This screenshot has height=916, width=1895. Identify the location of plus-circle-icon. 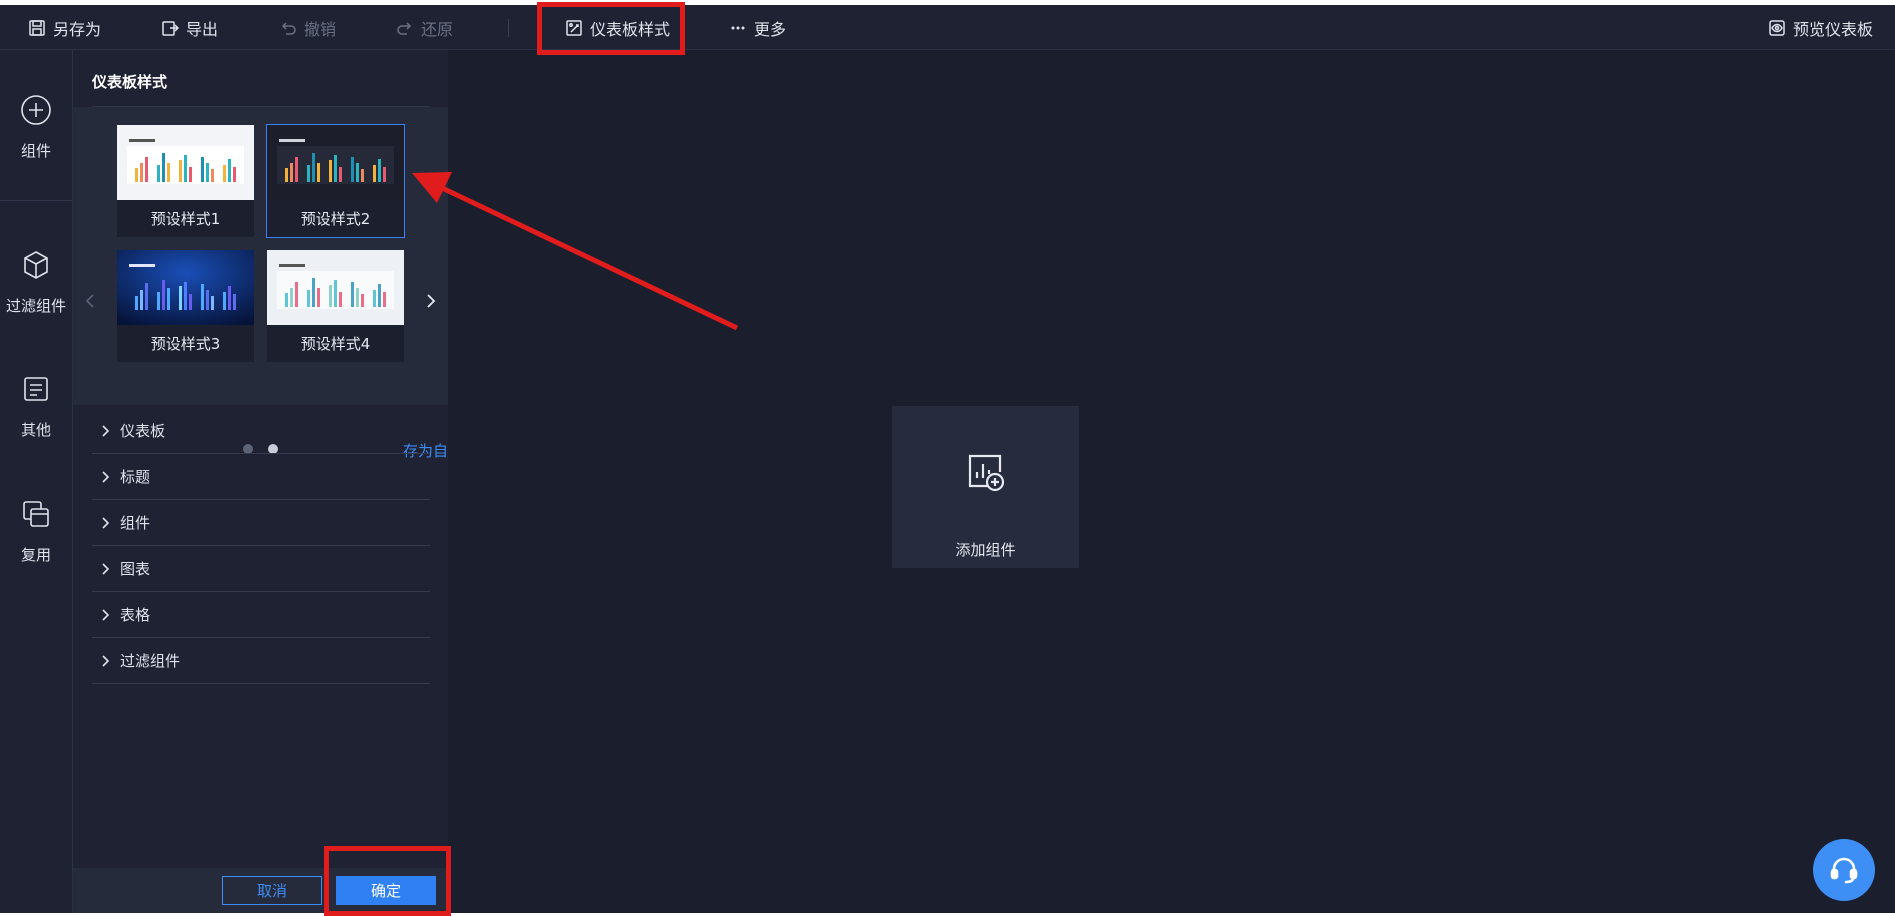
(36, 110).